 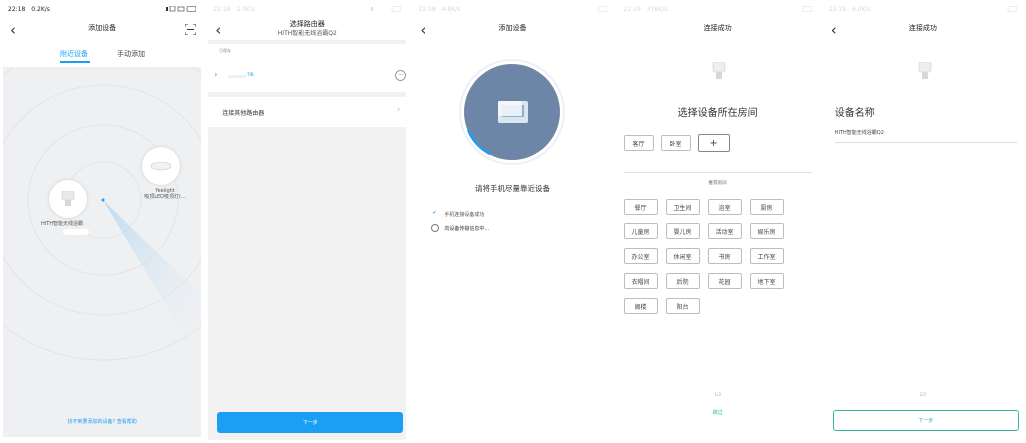 I want to click on recommended-room-chip: 娱乐房, so click(x=766, y=231).